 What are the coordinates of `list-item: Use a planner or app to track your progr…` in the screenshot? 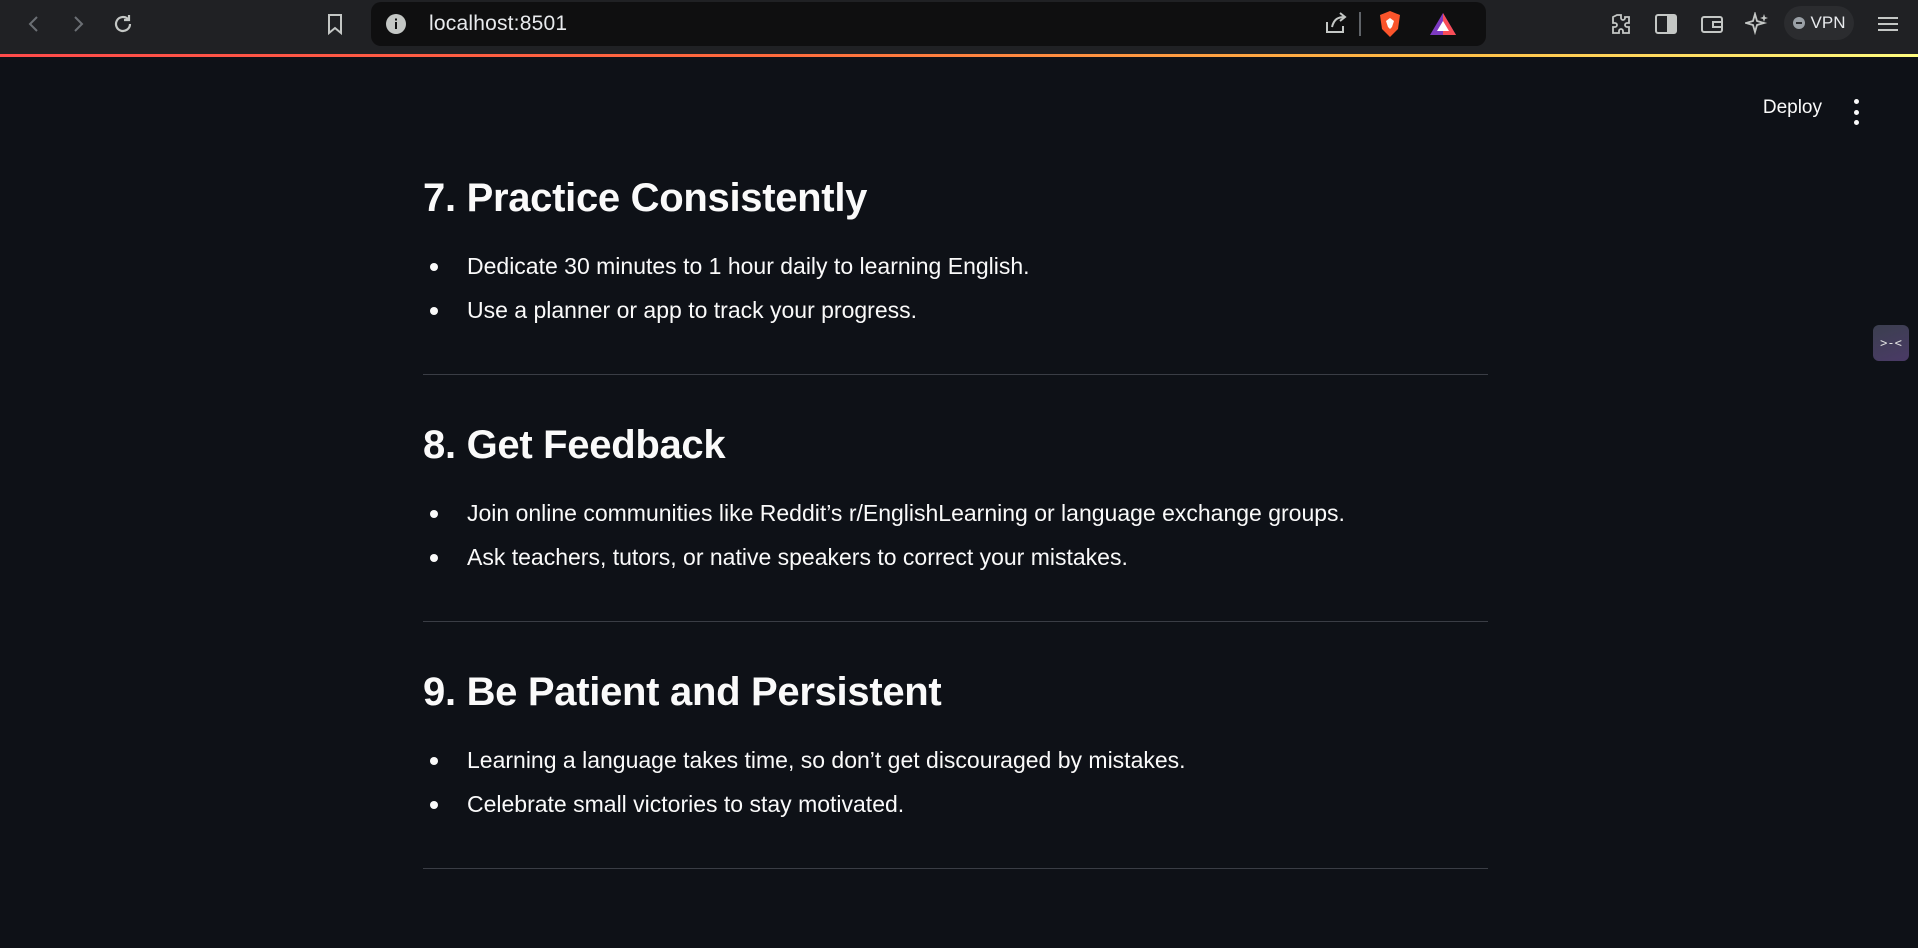 It's located at (955, 310).